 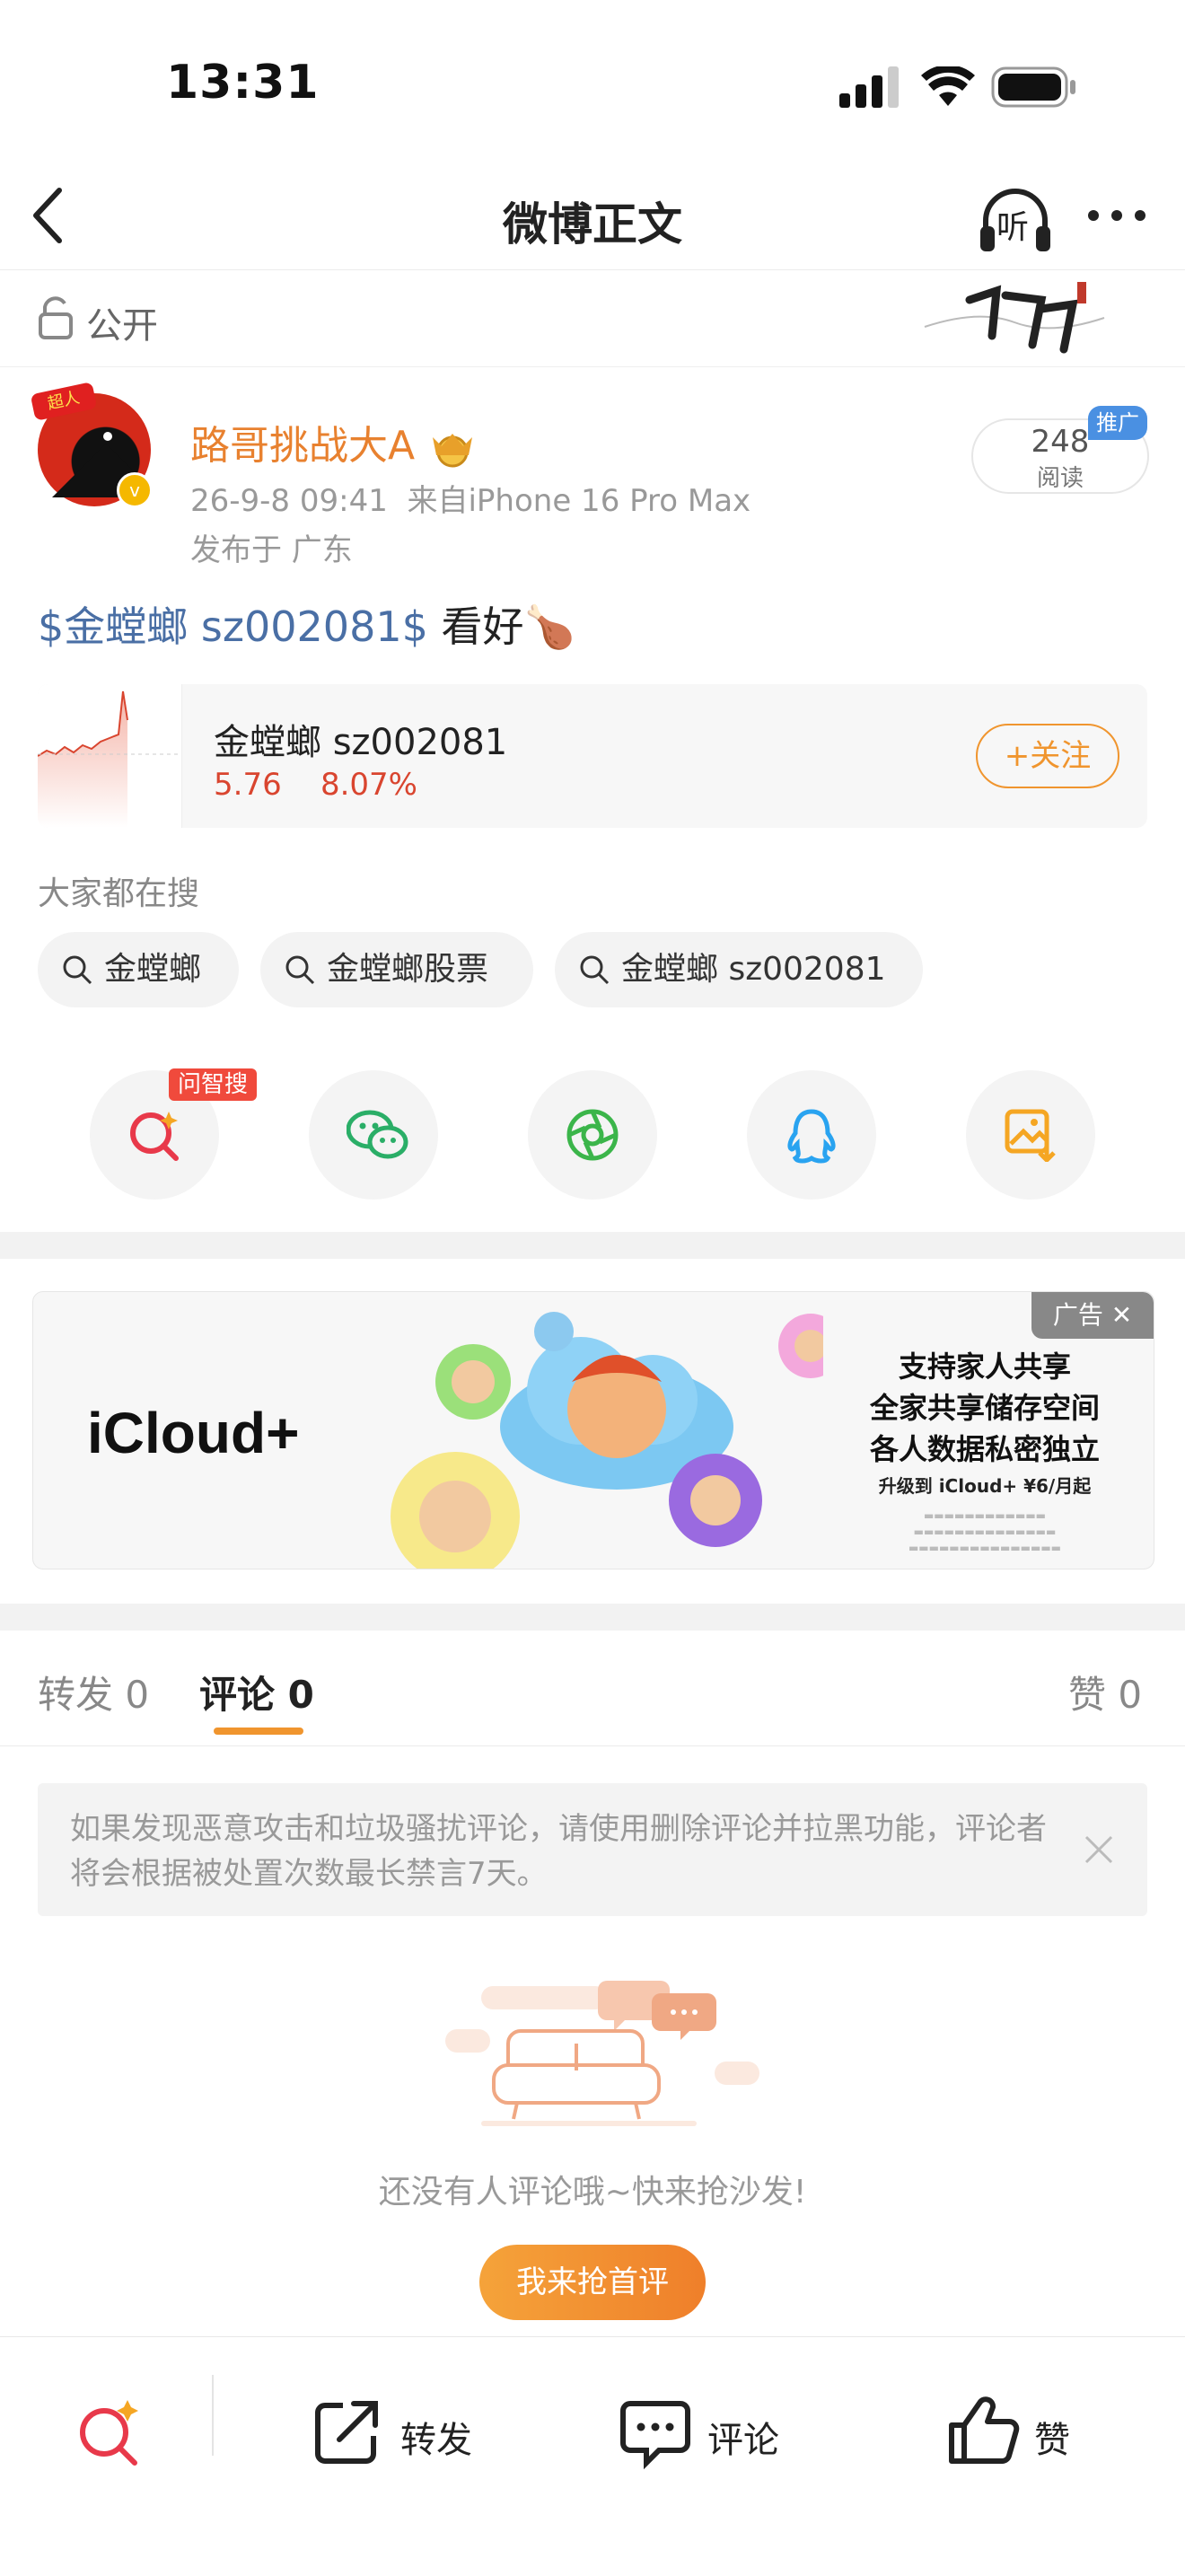 What do you see at coordinates (256, 1692) in the screenshot?
I see `tab-comment: 评论 0` at bounding box center [256, 1692].